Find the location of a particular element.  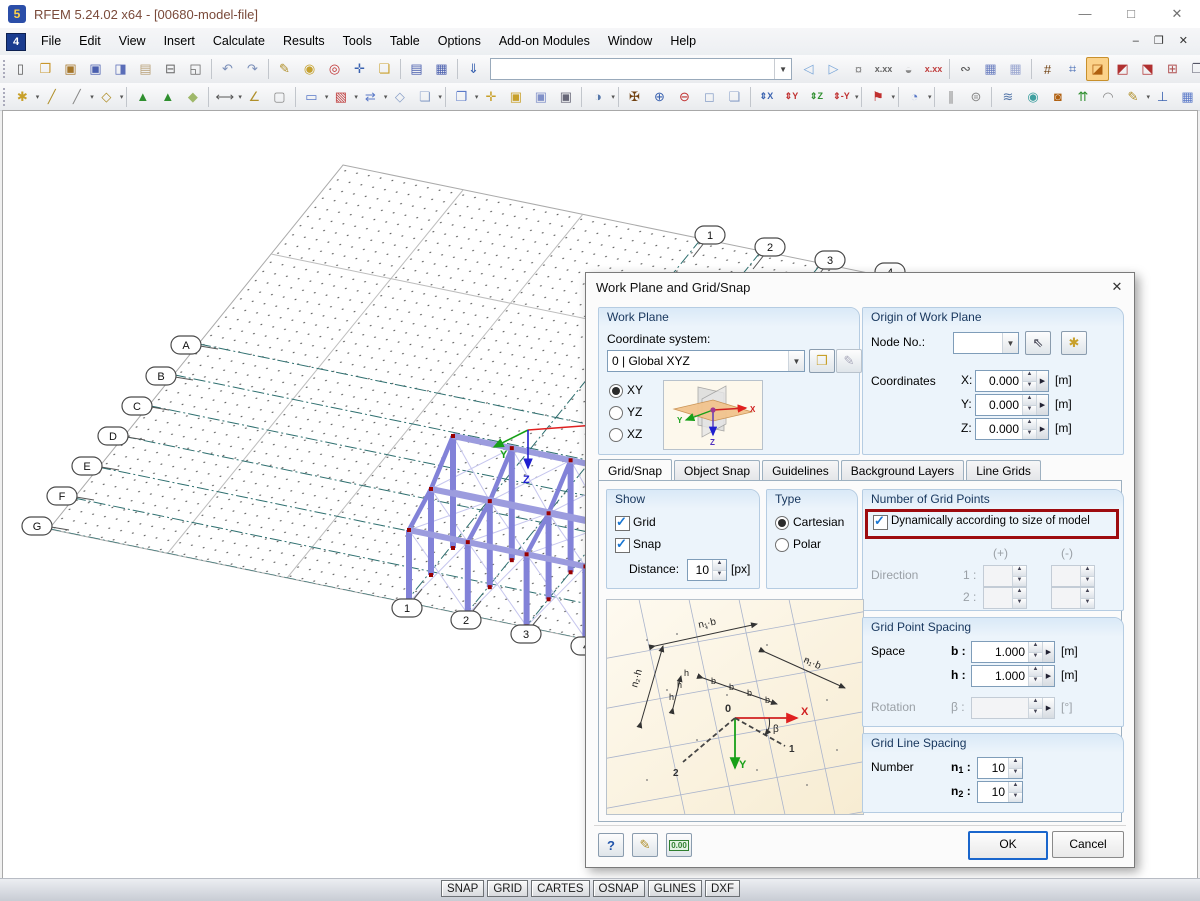

coordinate-system-select: 0 | Global XYZ ▼ is located at coordinates (706, 361).